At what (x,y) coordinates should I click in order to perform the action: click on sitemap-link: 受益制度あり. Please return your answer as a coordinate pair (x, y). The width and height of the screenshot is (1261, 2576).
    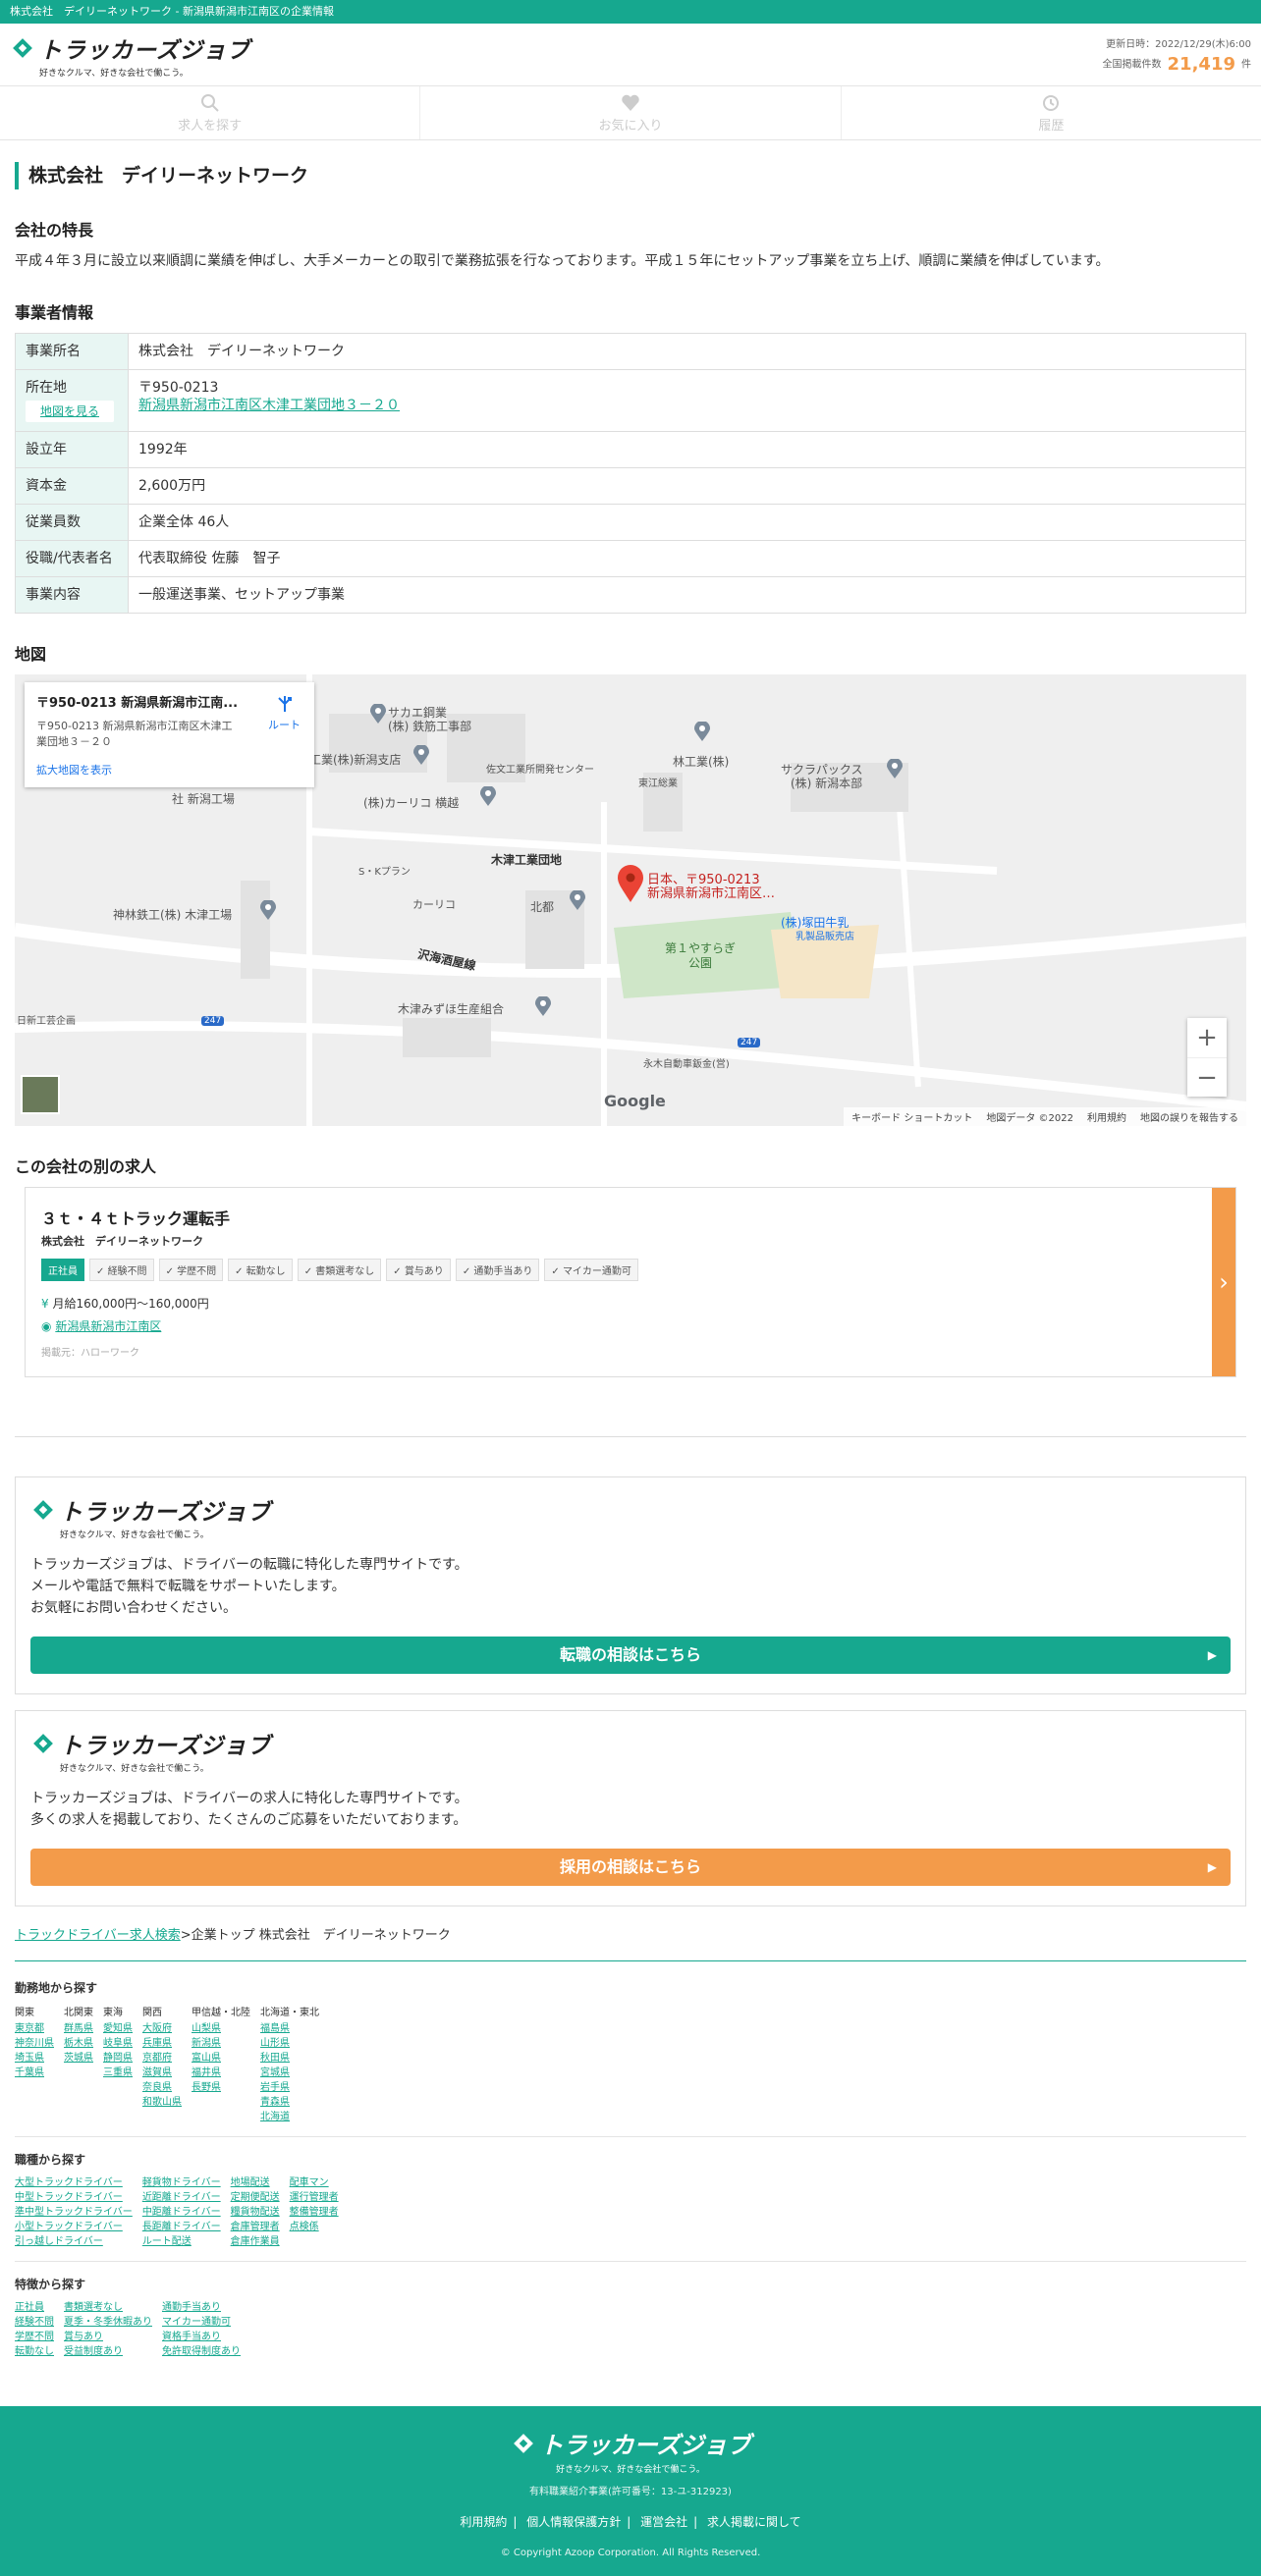
    Looking at the image, I should click on (108, 2351).